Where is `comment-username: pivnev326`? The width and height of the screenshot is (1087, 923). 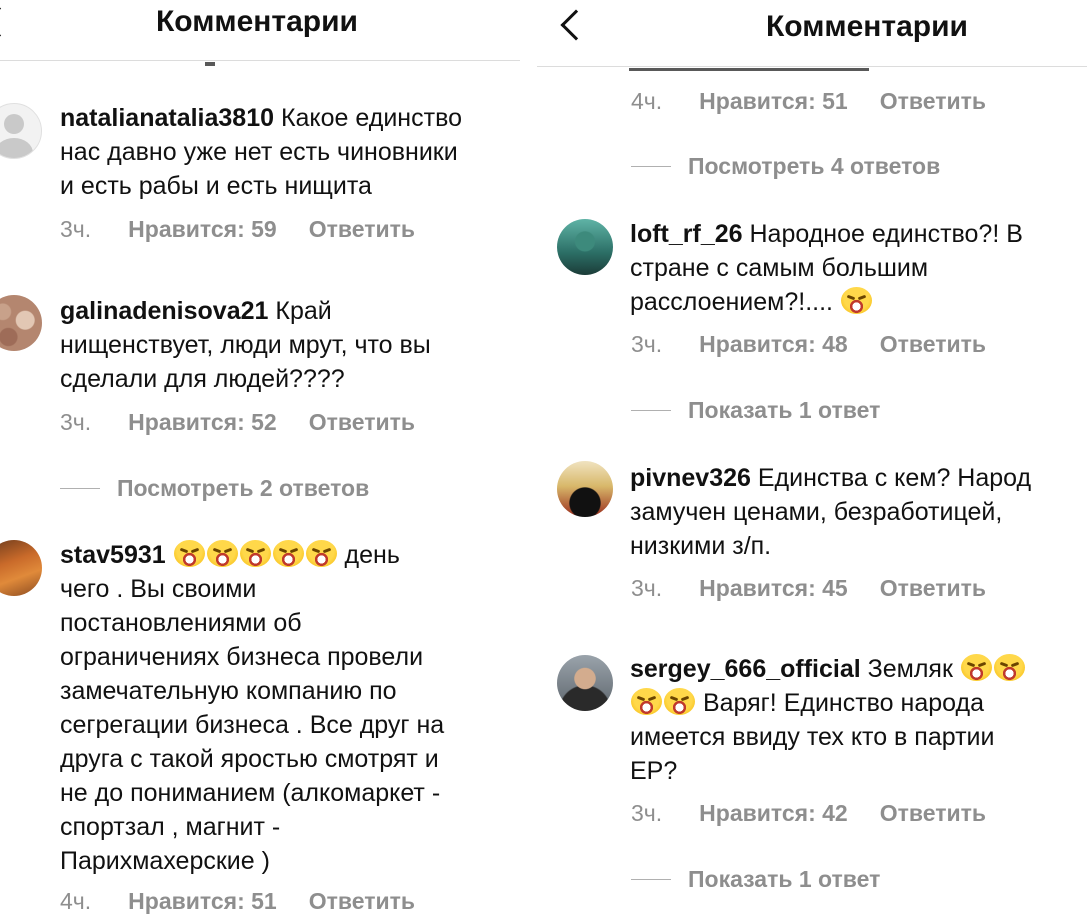
comment-username: pivnev326 is located at coordinates (690, 478).